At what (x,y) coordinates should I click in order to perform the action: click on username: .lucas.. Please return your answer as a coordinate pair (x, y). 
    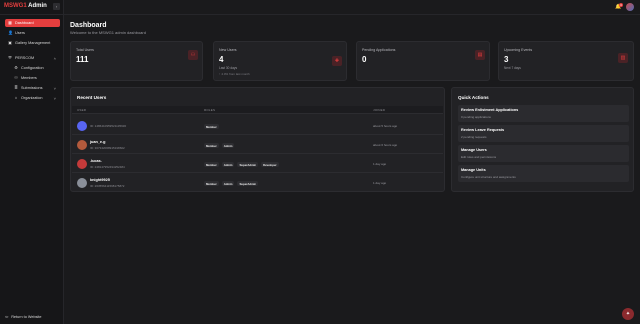
    Looking at the image, I should click on (96, 161).